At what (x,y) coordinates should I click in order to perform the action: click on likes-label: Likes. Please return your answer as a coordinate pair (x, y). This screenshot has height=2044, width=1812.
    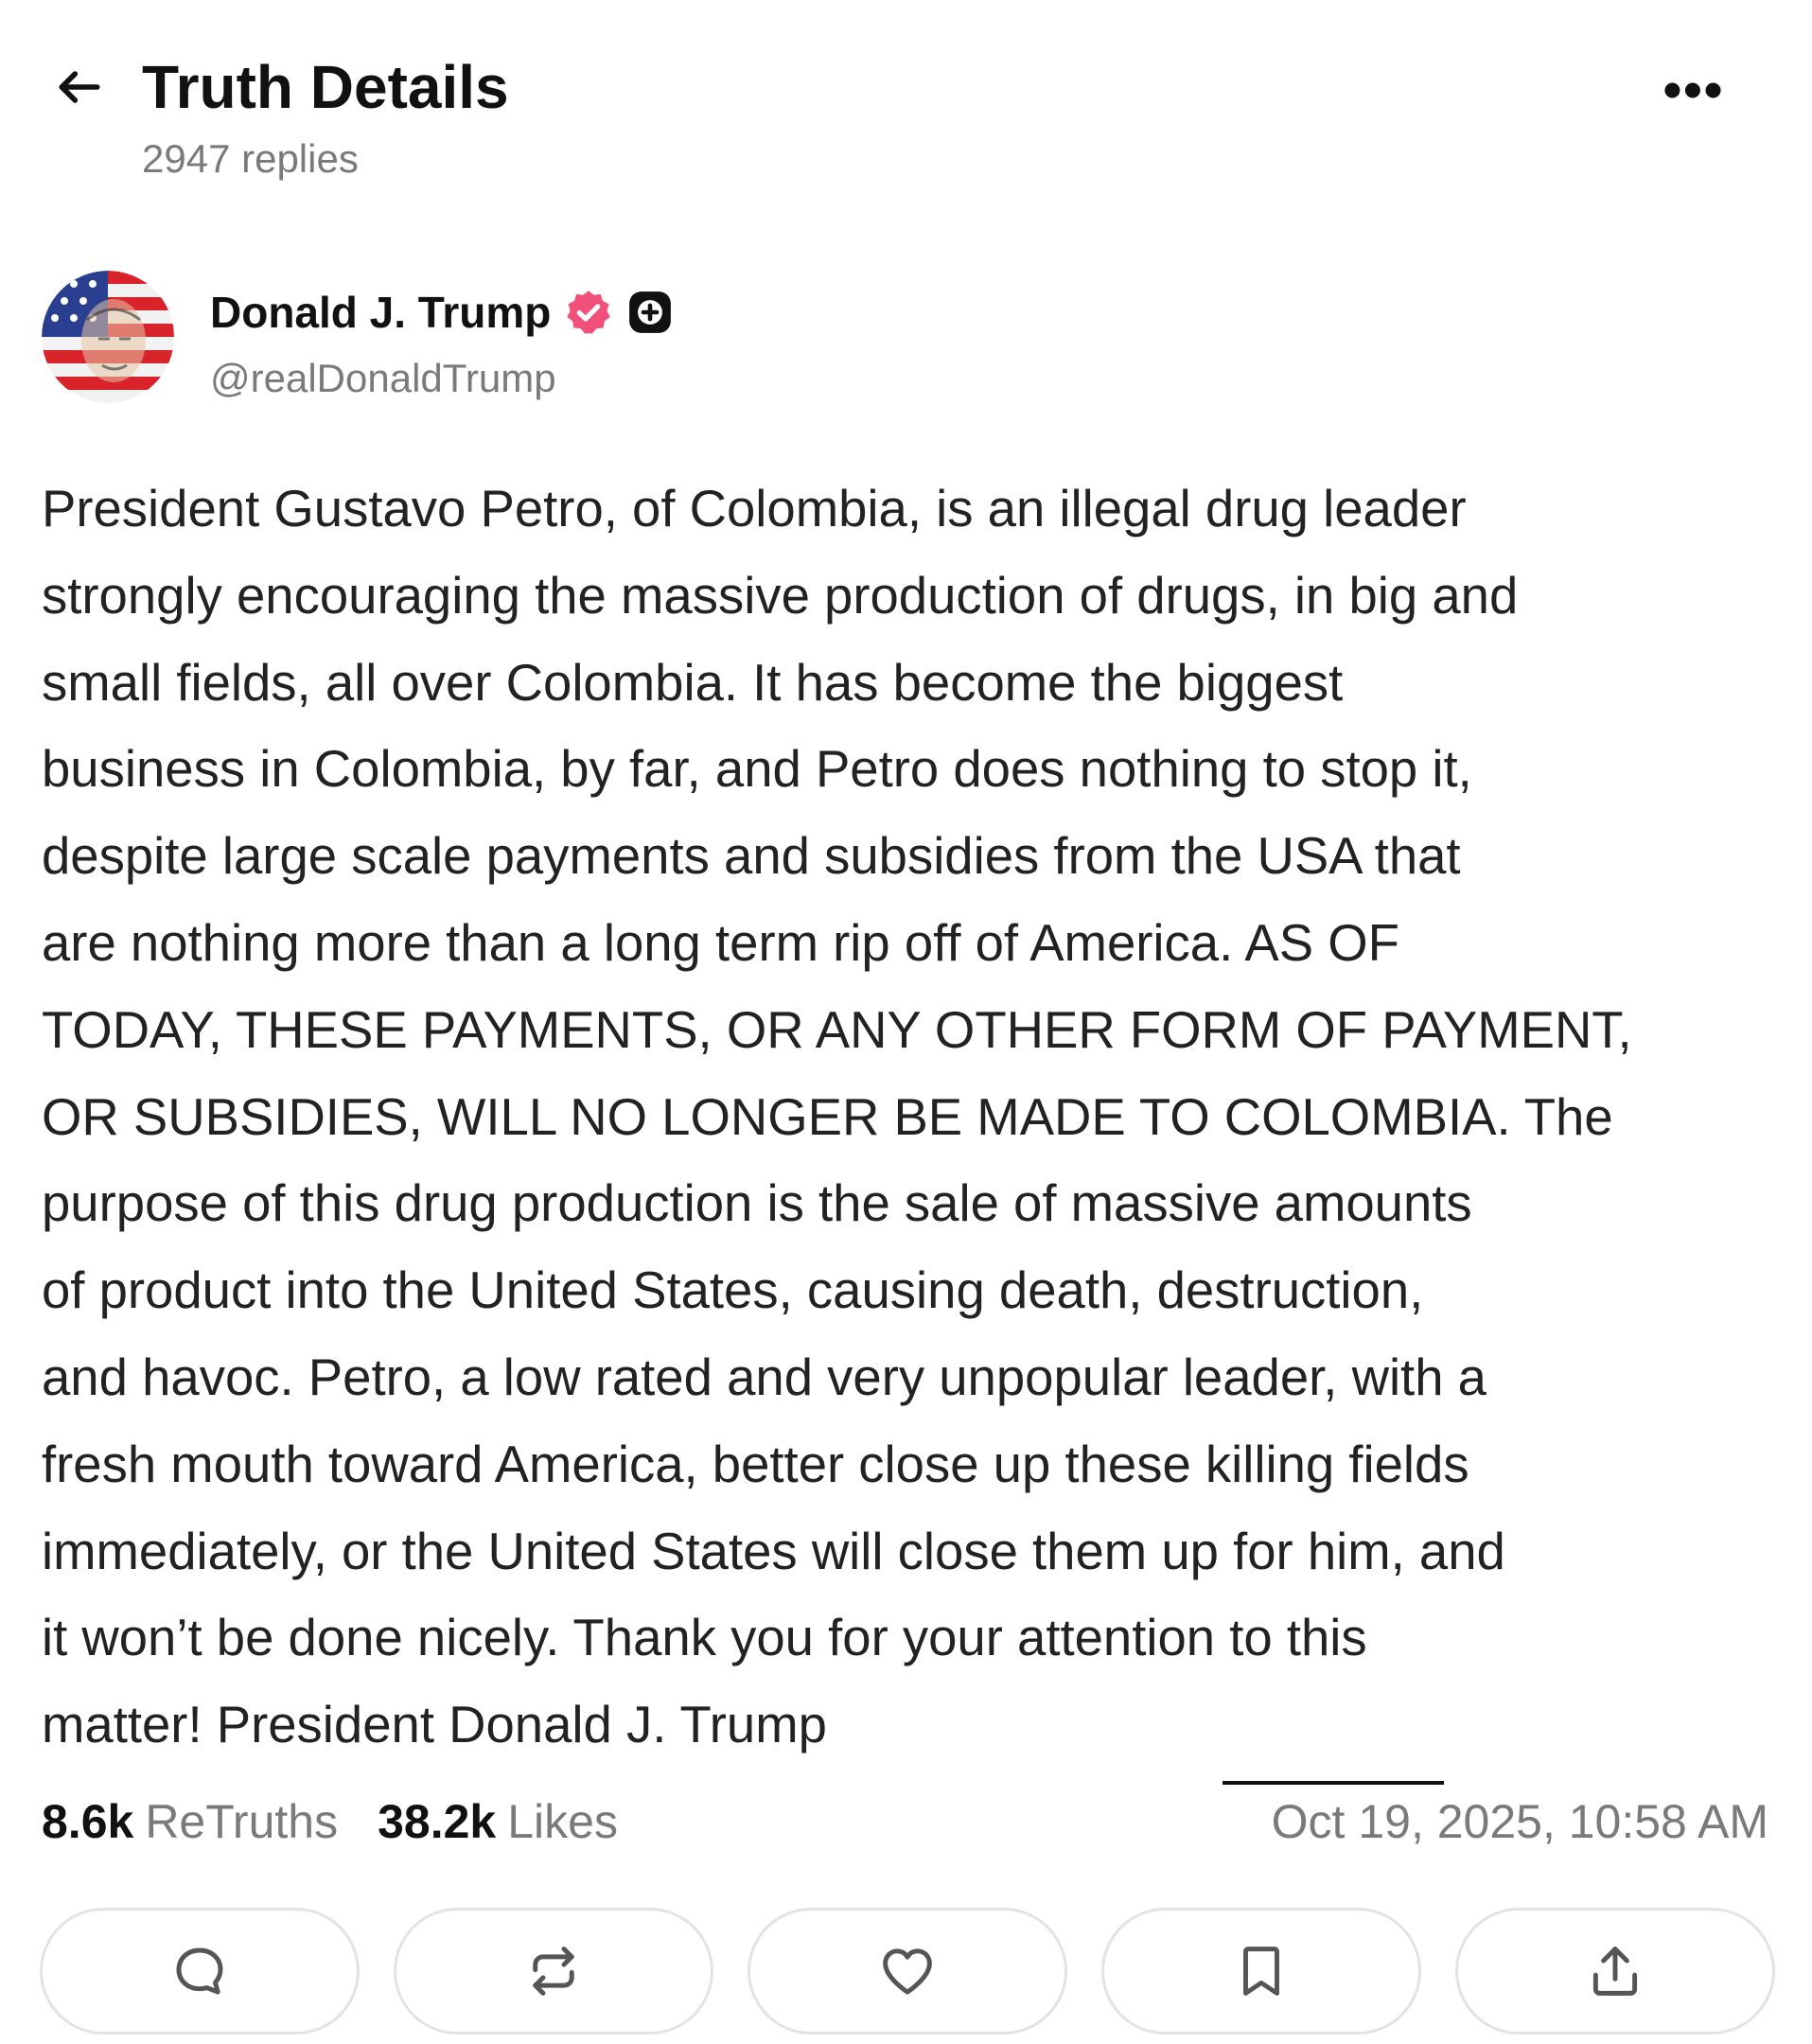
    Looking at the image, I should click on (562, 1821).